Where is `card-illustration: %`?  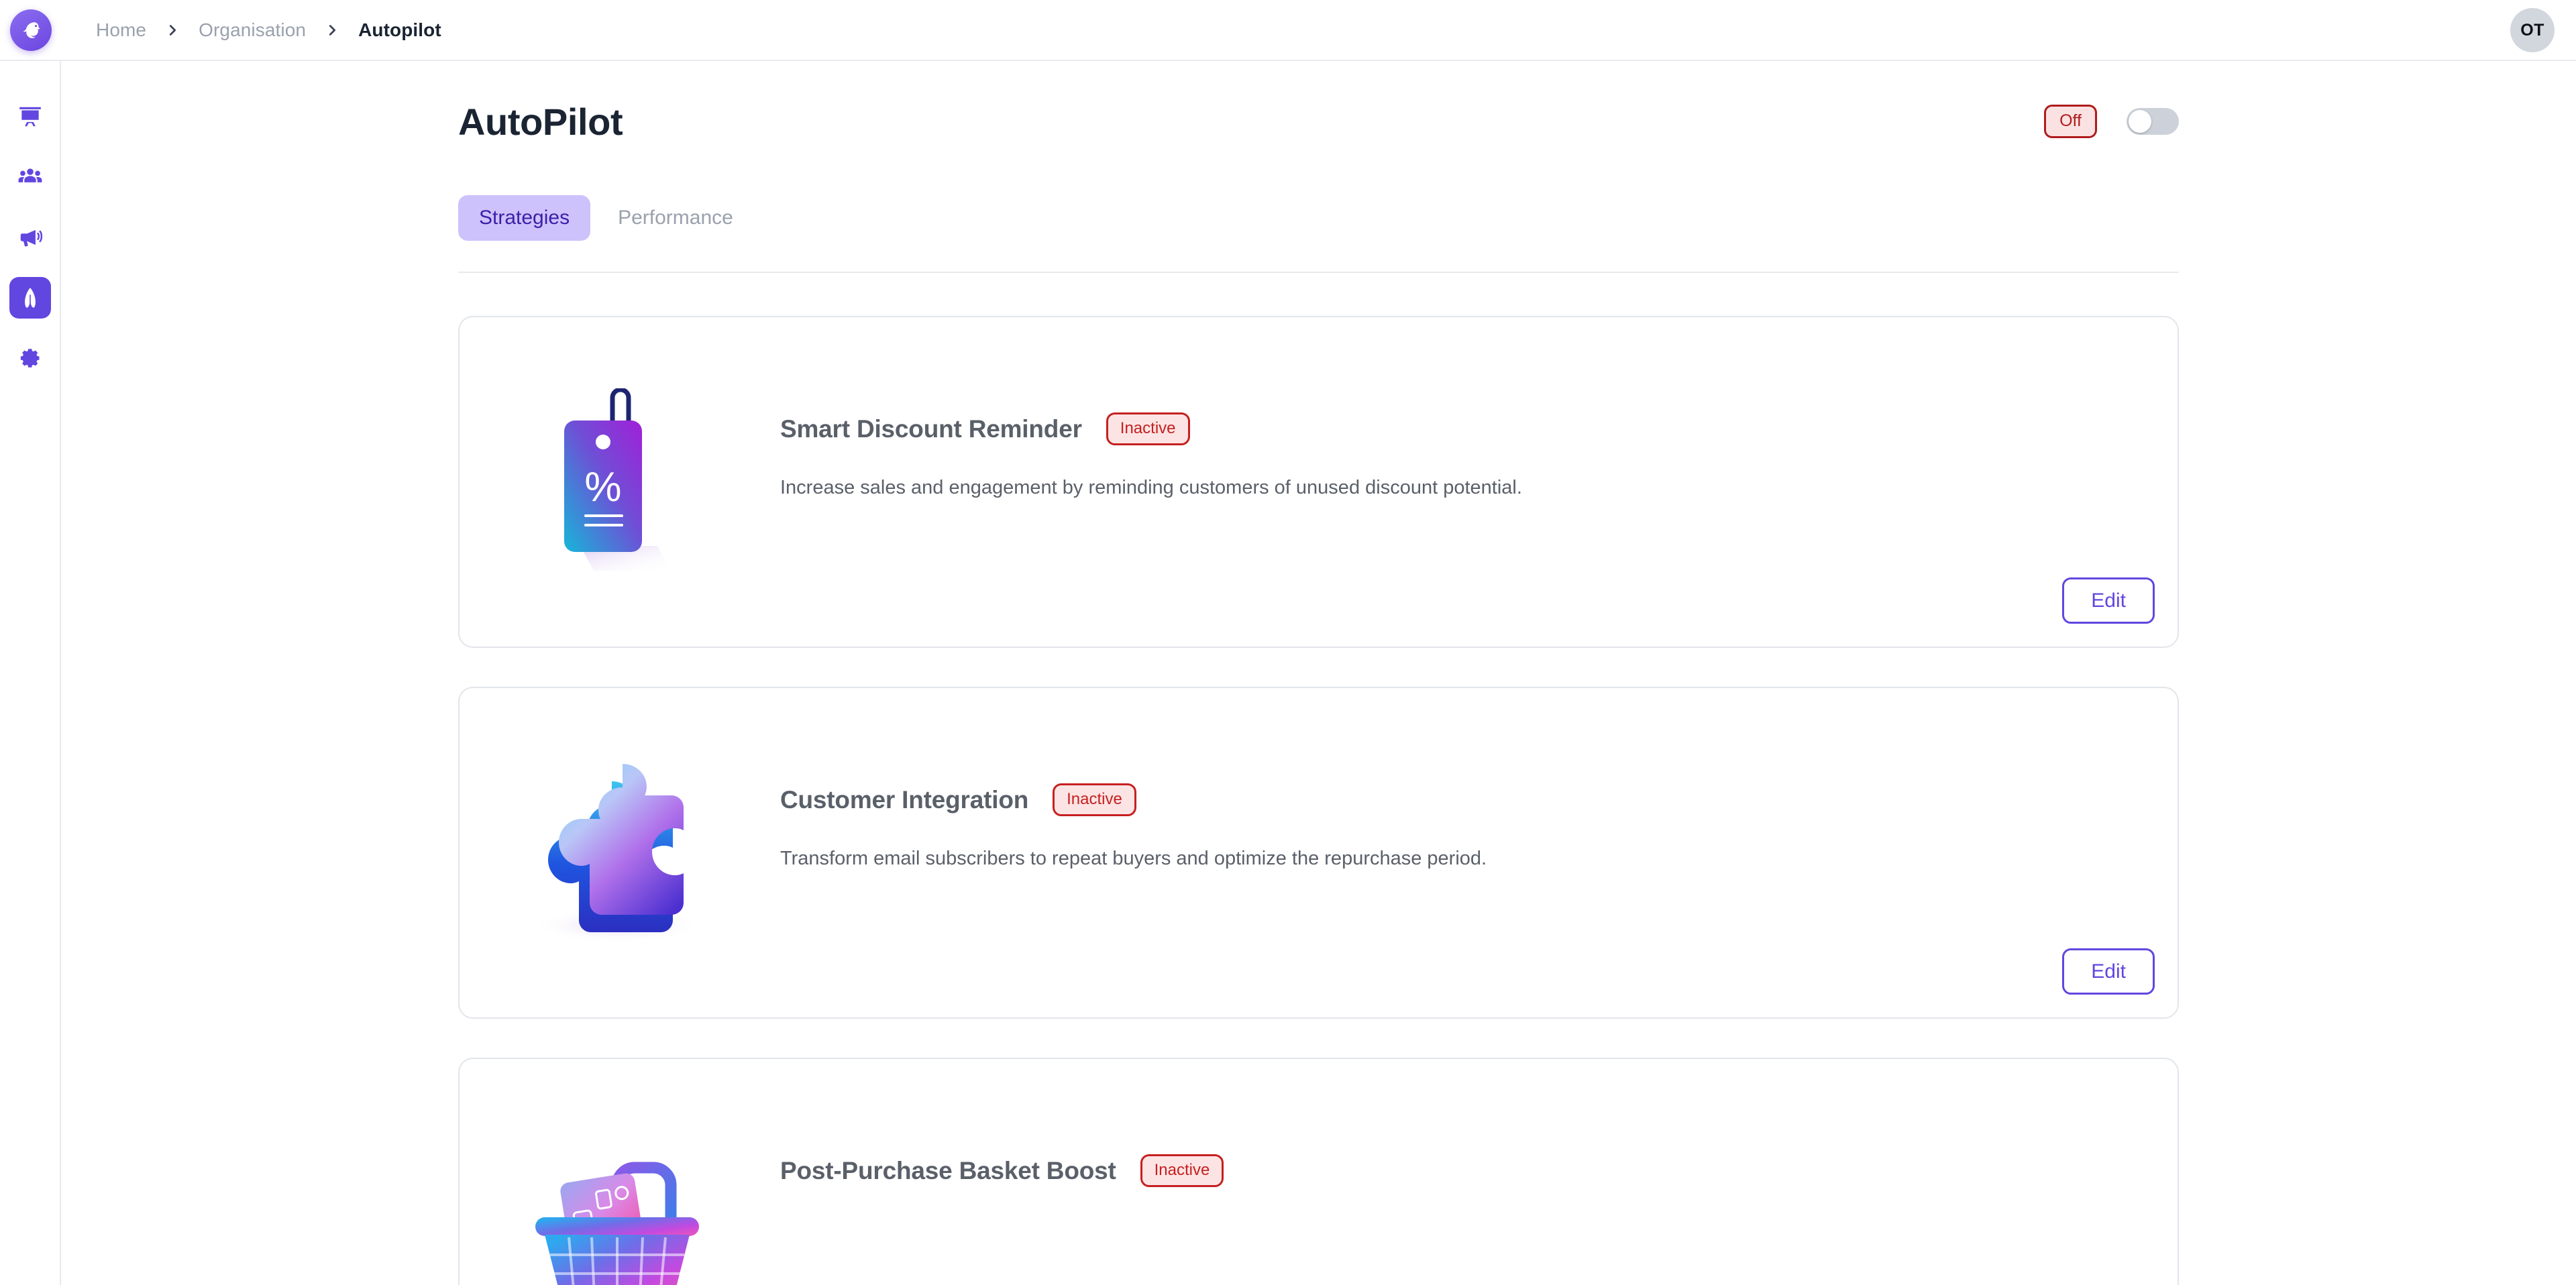
card-illustration: % is located at coordinates (617, 482).